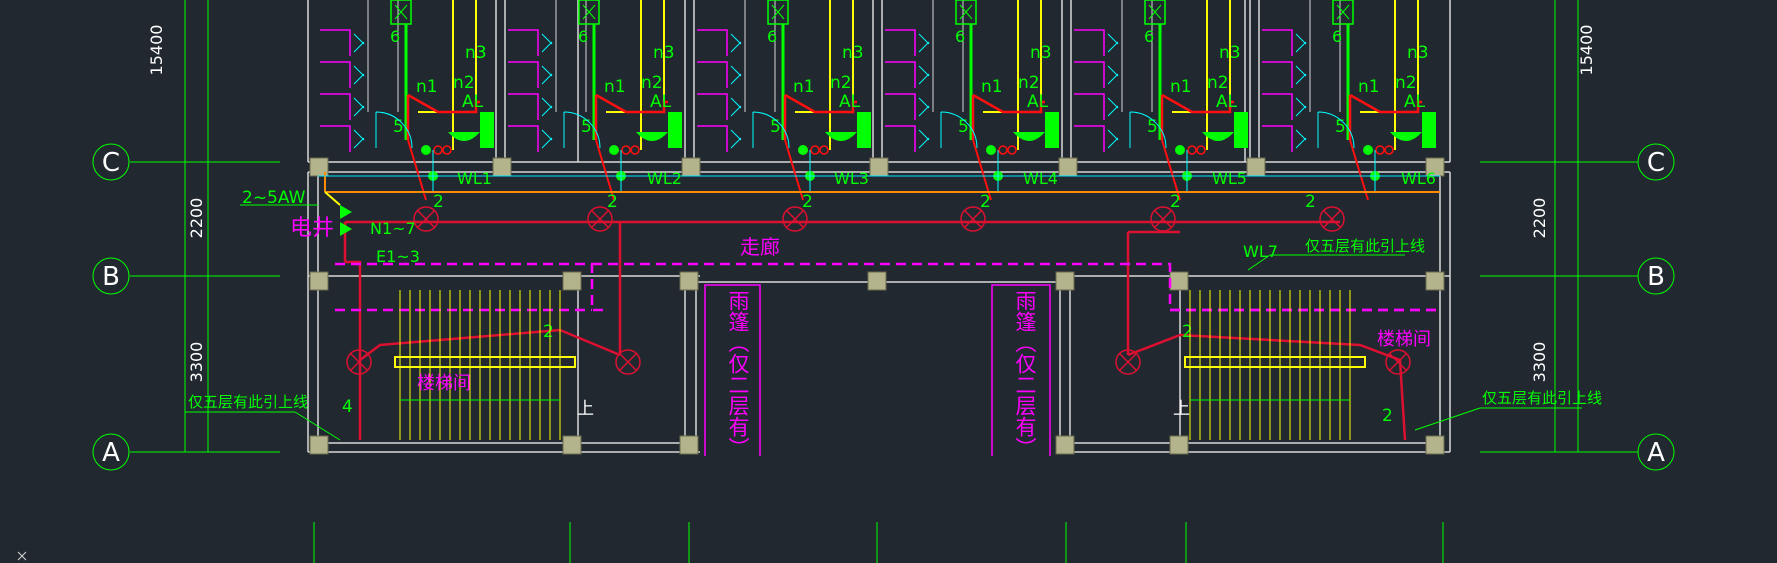 The height and width of the screenshot is (563, 1777). Describe the element at coordinates (760, 247) in the screenshot. I see `corridor-label: 走廊` at that location.